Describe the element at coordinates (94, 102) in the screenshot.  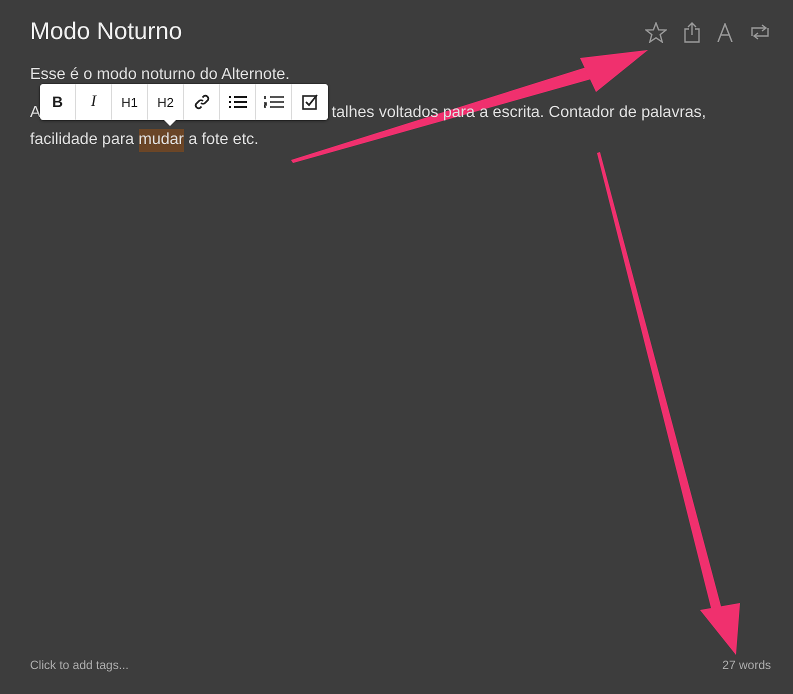
I see `italic-button: I` at that location.